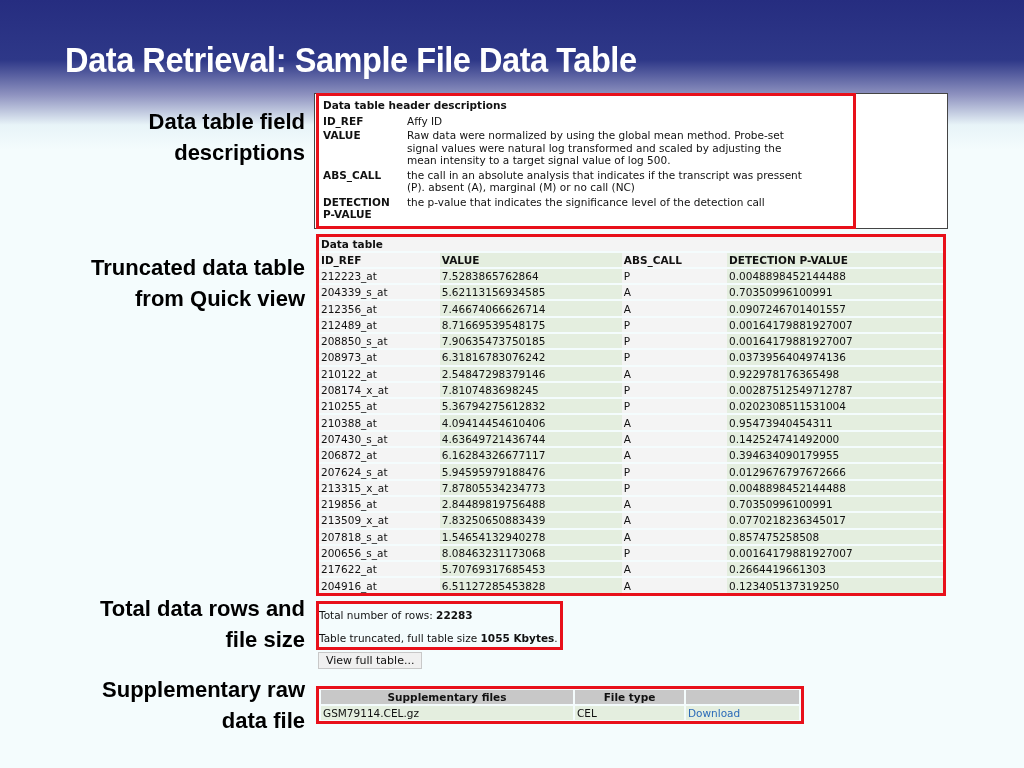 Image resolution: width=1024 pixels, height=768 pixels. Describe the element at coordinates (530, 585) in the screenshot. I see `table-cell: 6.51127285453828` at that location.